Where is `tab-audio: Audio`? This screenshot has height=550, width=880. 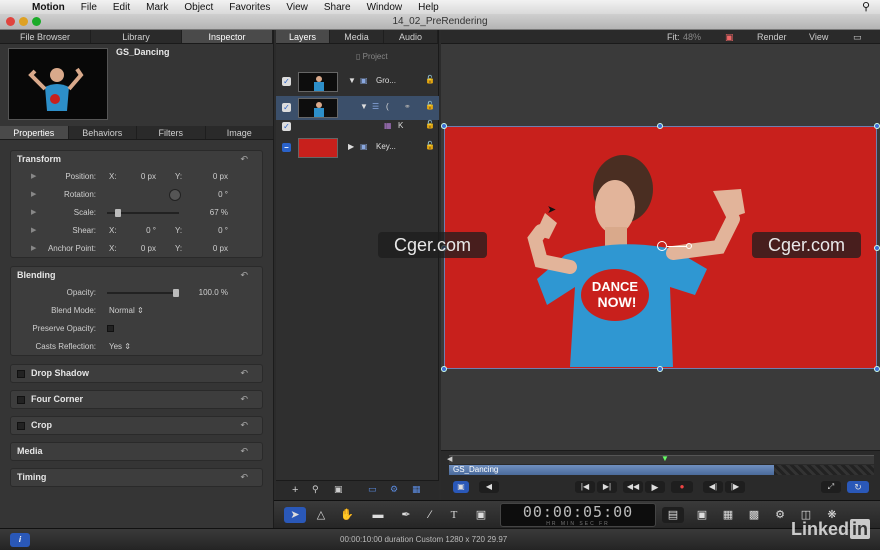 tab-audio: Audio is located at coordinates (411, 36).